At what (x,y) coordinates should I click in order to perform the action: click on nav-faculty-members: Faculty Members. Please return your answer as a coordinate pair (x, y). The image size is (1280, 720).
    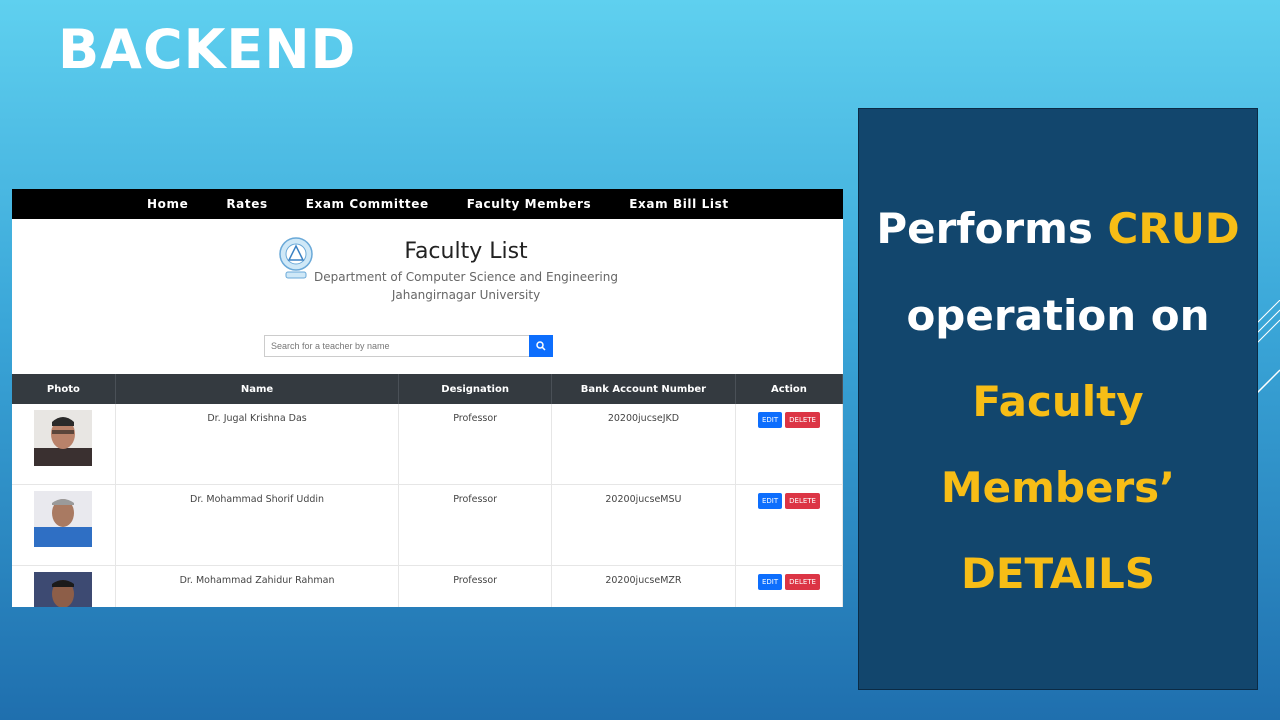
    Looking at the image, I should click on (529, 204).